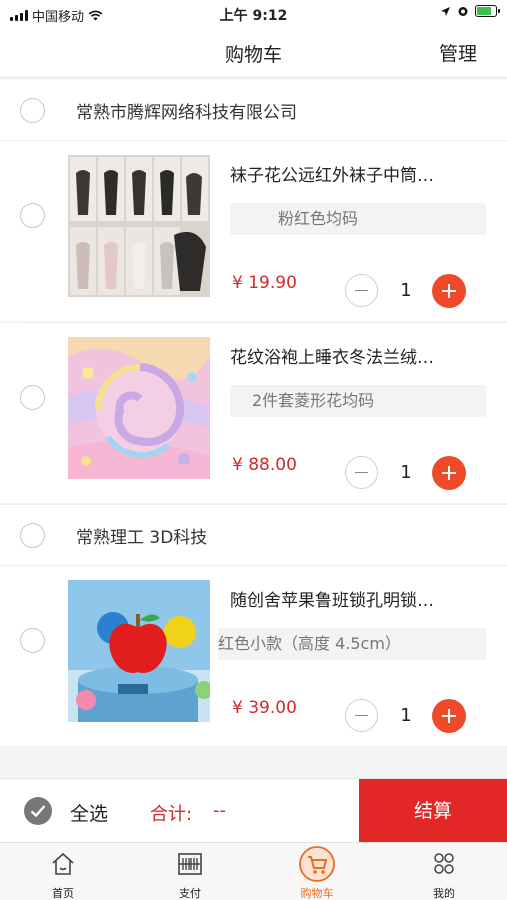  I want to click on item-spec: 2件套菱形花均码, so click(358, 401).